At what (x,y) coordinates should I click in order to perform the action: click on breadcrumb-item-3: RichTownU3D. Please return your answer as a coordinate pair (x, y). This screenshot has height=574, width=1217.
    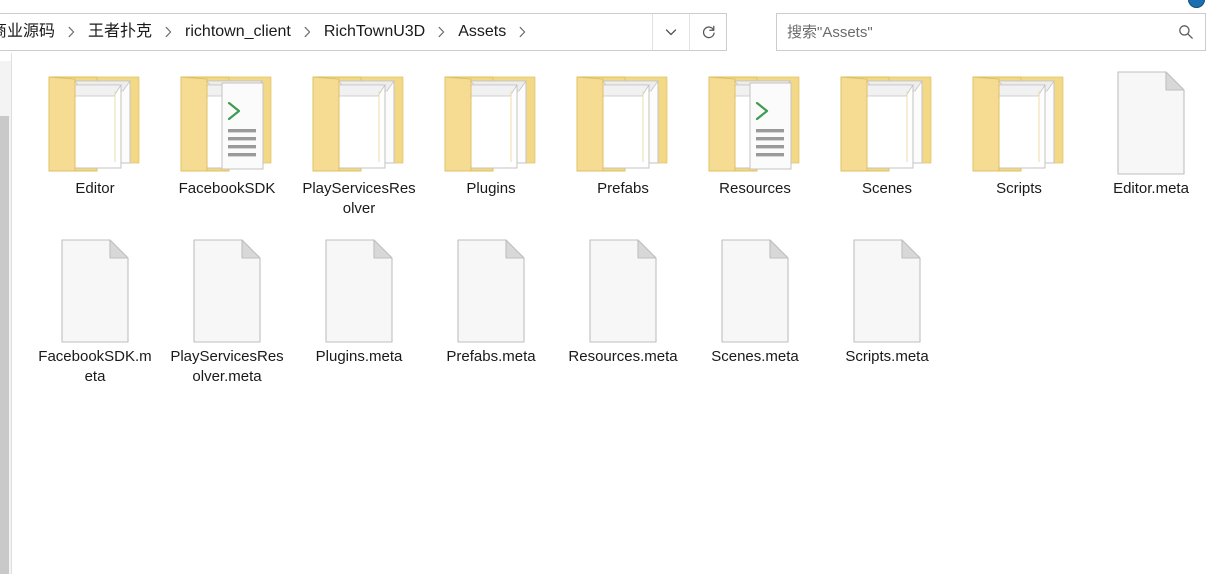
    Looking at the image, I should click on (374, 32).